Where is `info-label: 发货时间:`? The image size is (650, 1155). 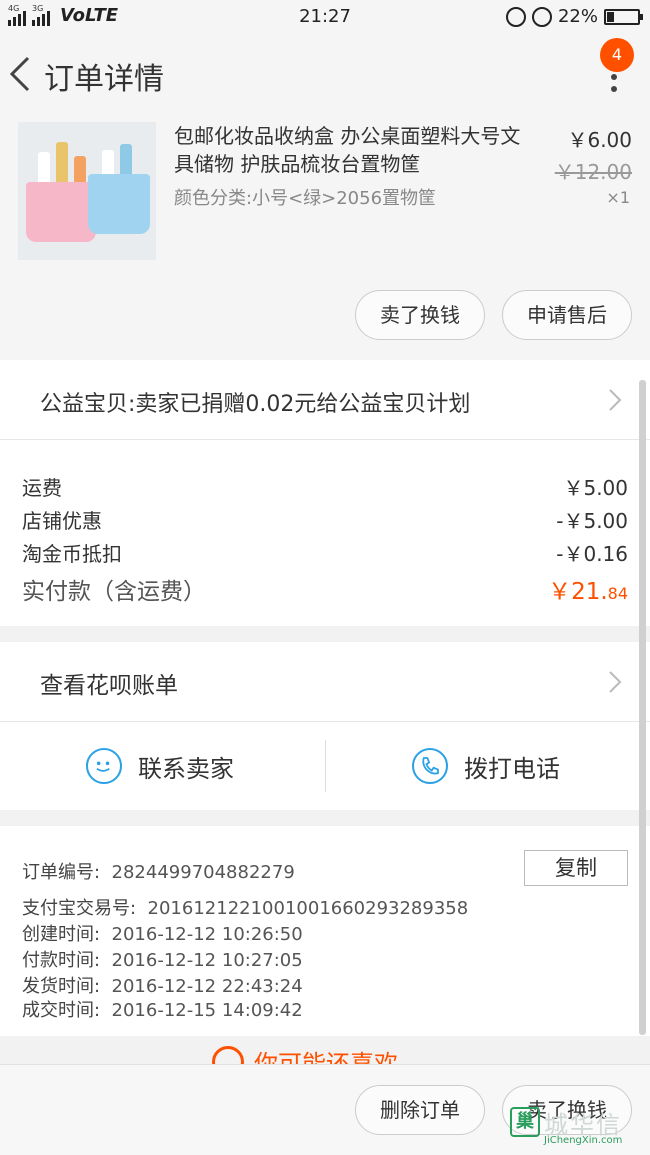 info-label: 发货时间: is located at coordinates (61, 986).